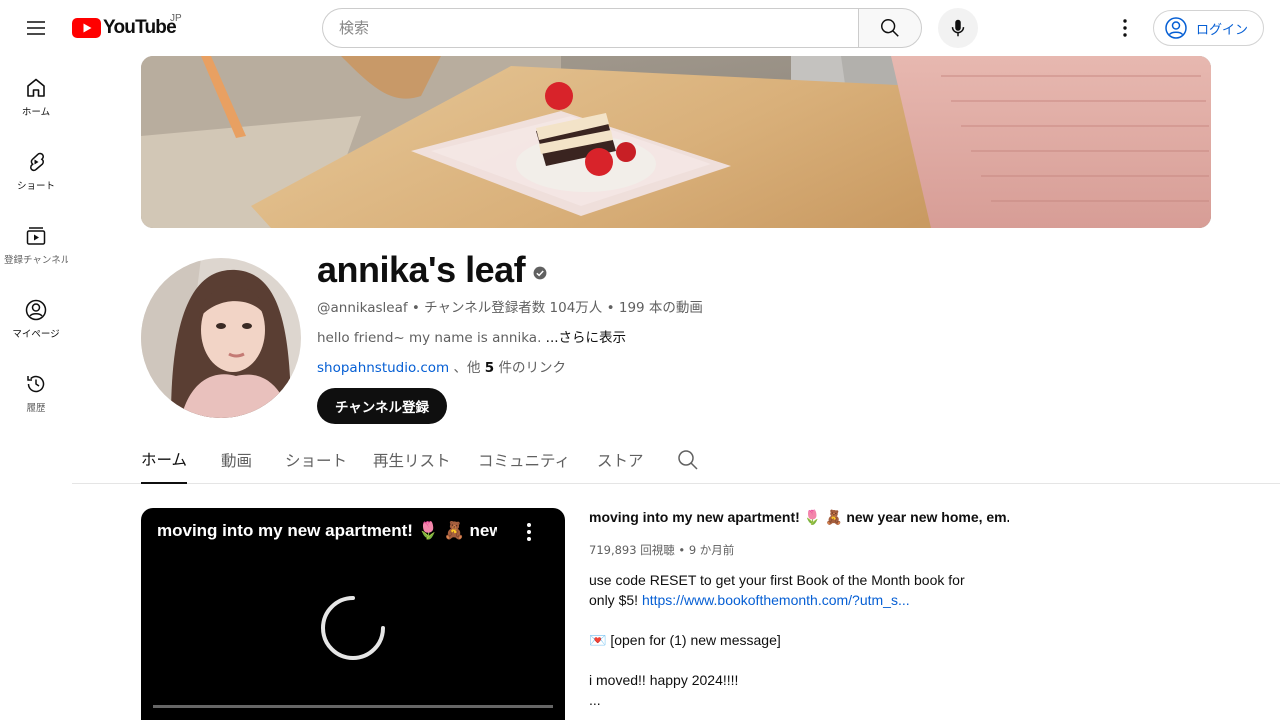  Describe the element at coordinates (685, 640) in the screenshot. I see `description-line: 💌 [open for (1) new message]` at that location.